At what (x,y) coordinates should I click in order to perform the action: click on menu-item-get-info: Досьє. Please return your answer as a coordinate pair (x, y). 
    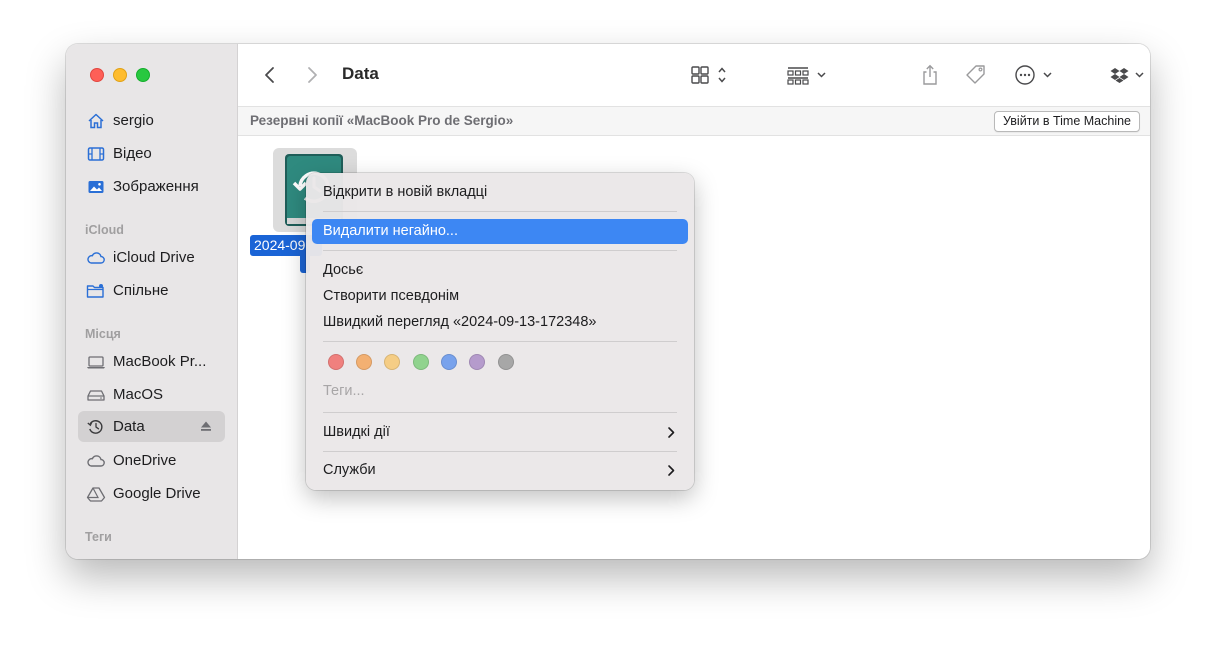
    Looking at the image, I should click on (500, 270).